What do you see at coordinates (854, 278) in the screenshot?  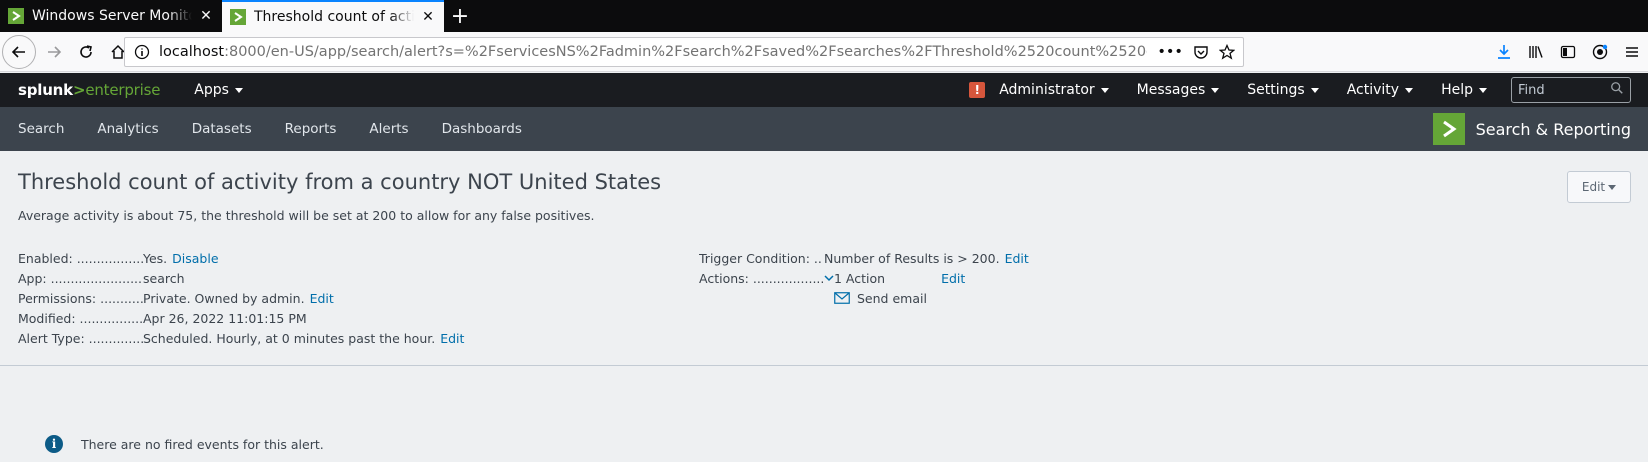 I see `actions-toggle: 1 Action` at bounding box center [854, 278].